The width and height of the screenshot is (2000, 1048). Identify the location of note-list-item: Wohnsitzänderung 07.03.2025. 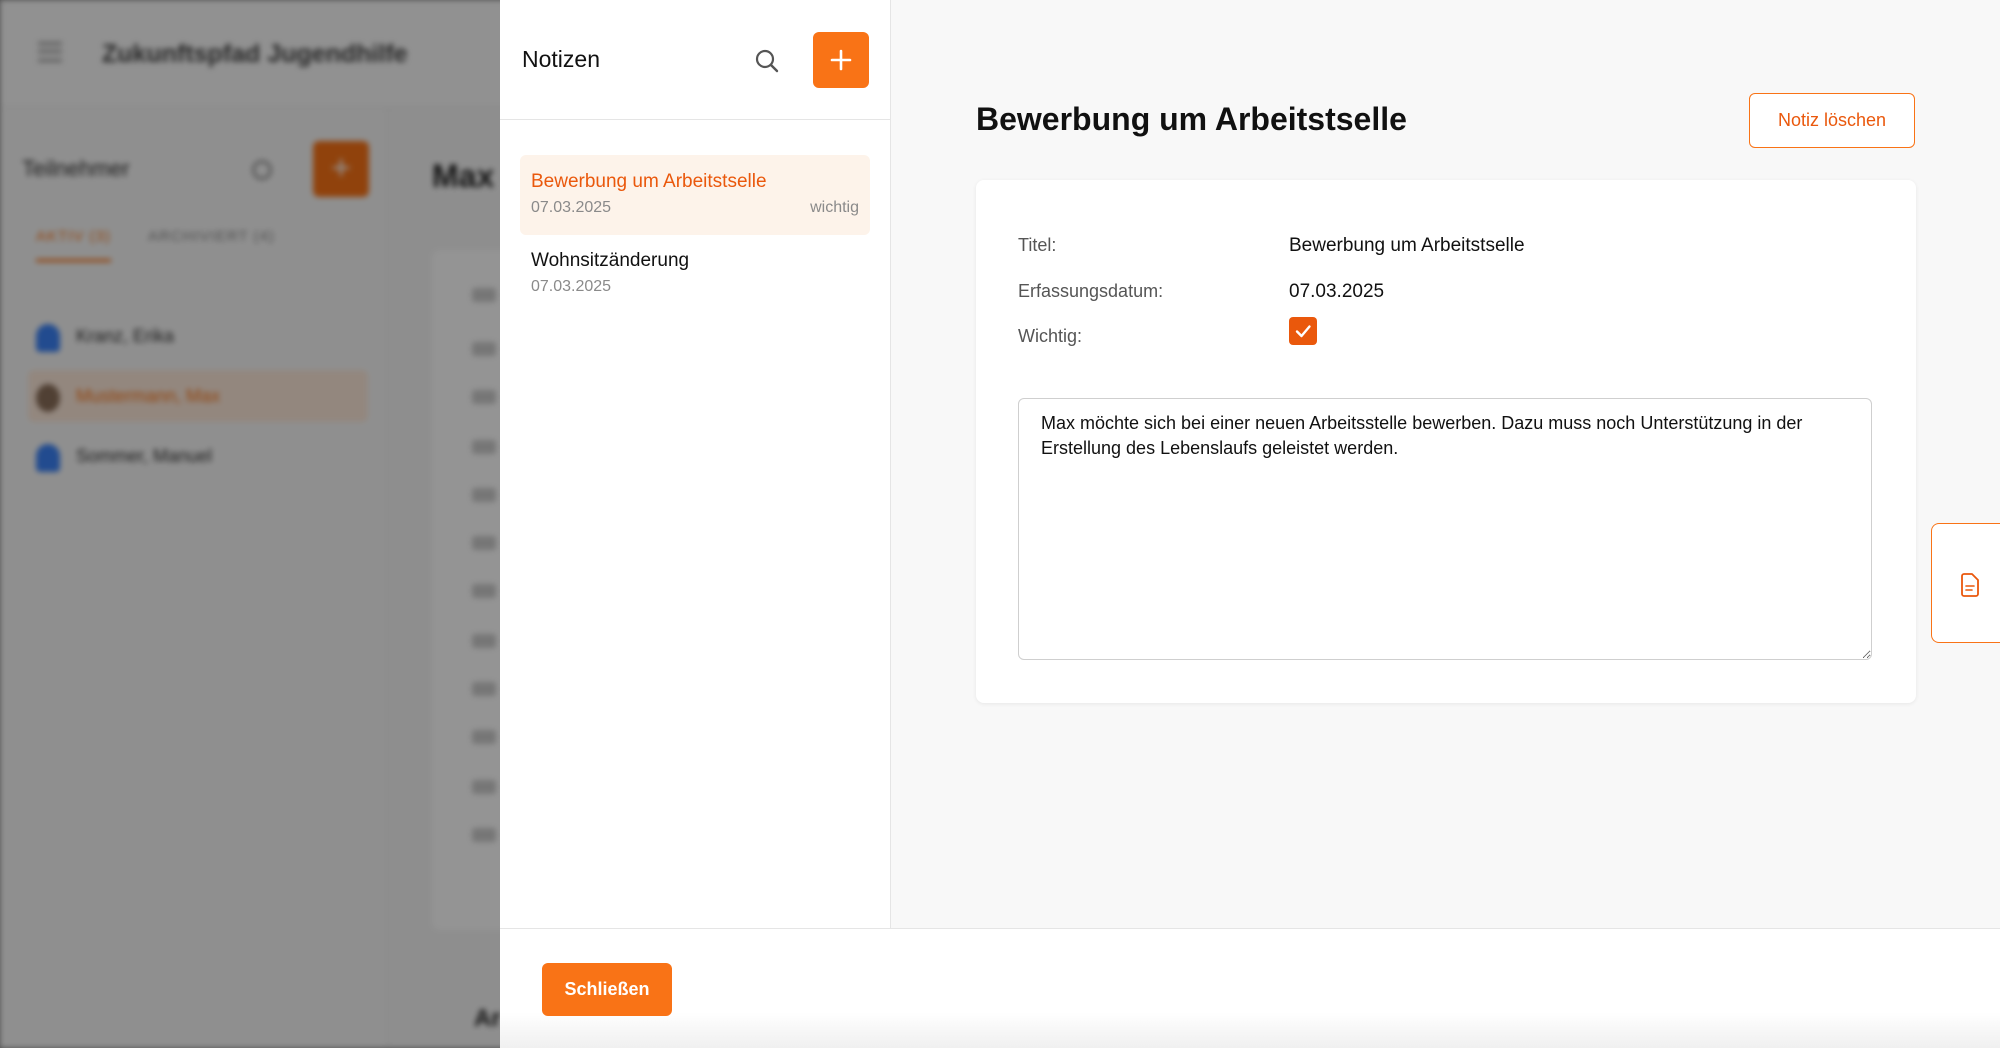
(695, 274).